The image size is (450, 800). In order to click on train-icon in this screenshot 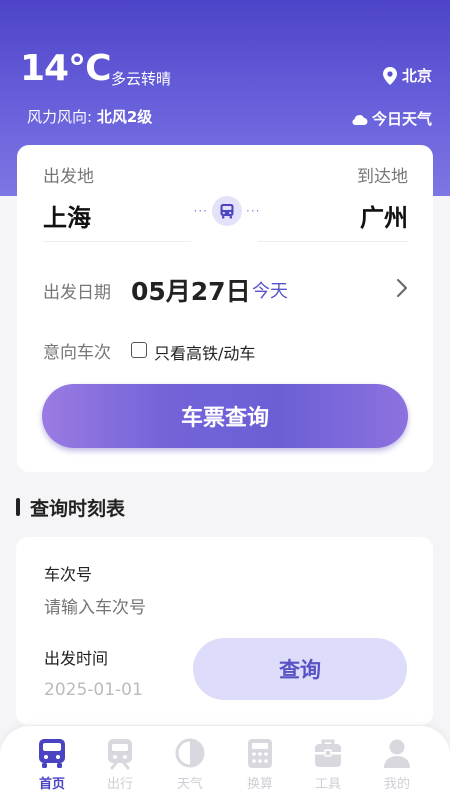, I will do `click(120, 754)`.